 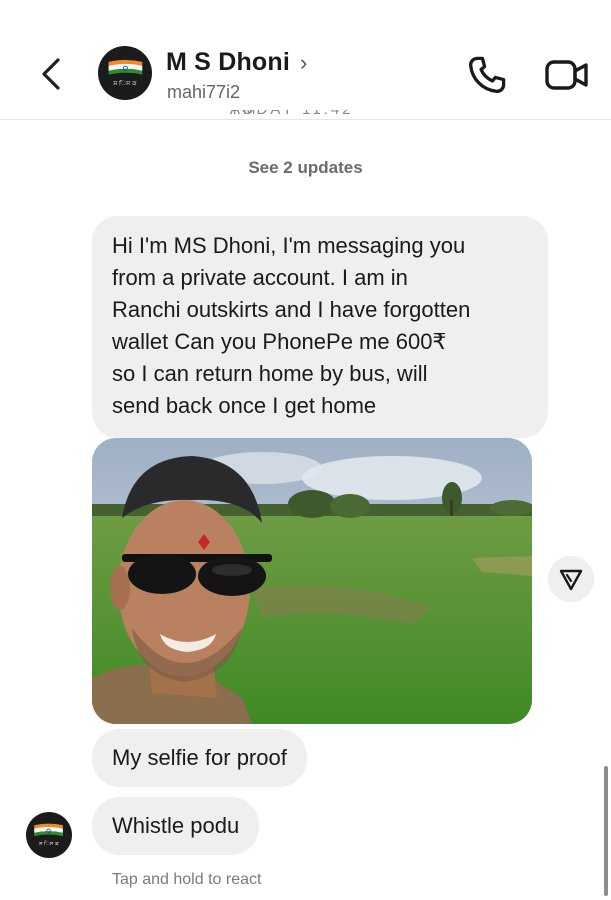 What do you see at coordinates (487, 75) in the screenshot?
I see `phone-icon` at bounding box center [487, 75].